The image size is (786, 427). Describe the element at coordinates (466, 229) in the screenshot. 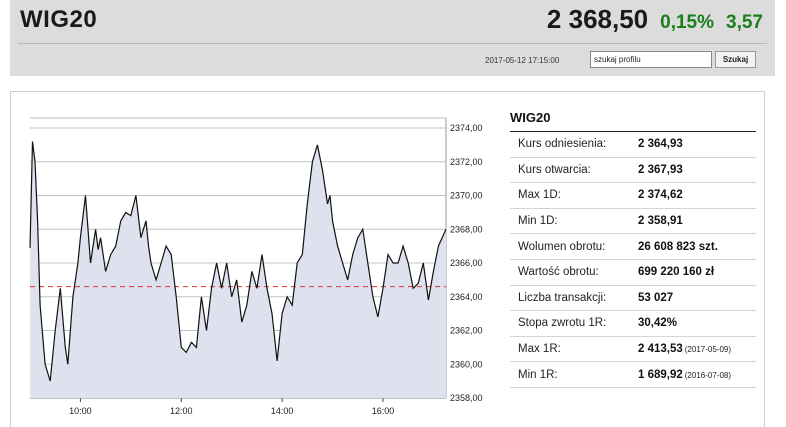

I see `y-tick-label: 2368,00` at that location.